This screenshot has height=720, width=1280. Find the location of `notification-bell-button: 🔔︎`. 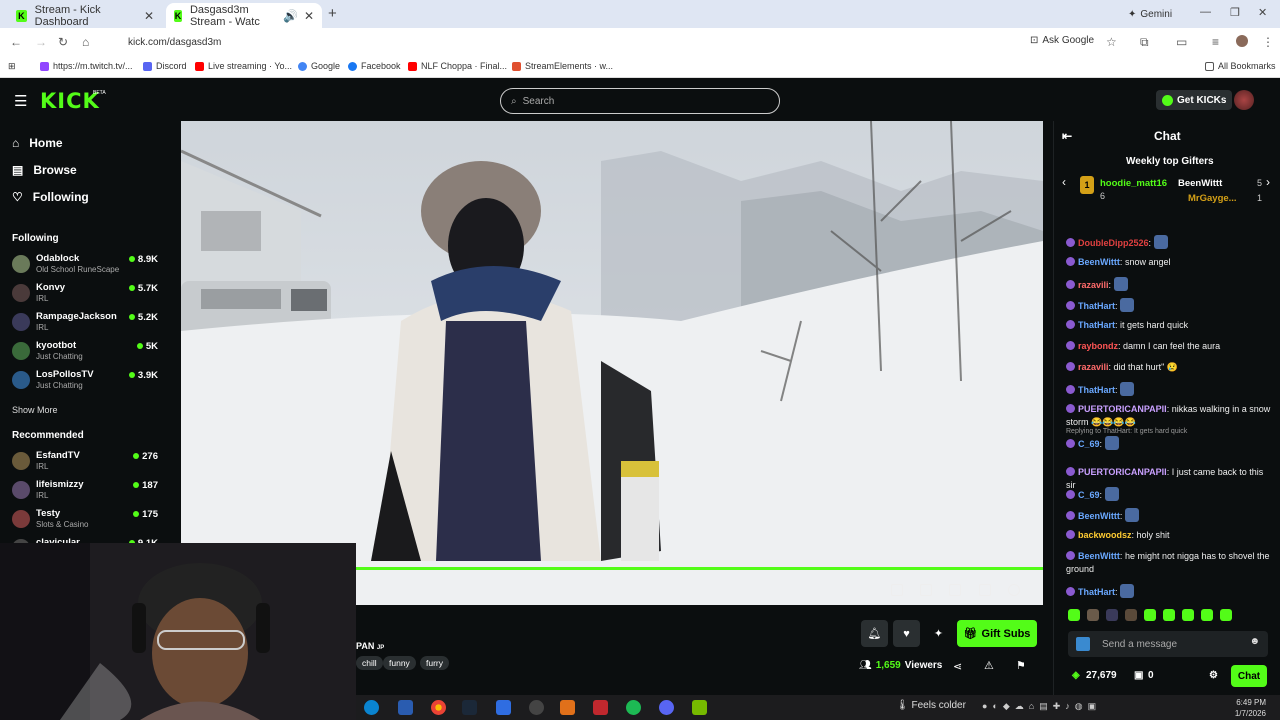

notification-bell-button: 🔔︎ is located at coordinates (874, 633).